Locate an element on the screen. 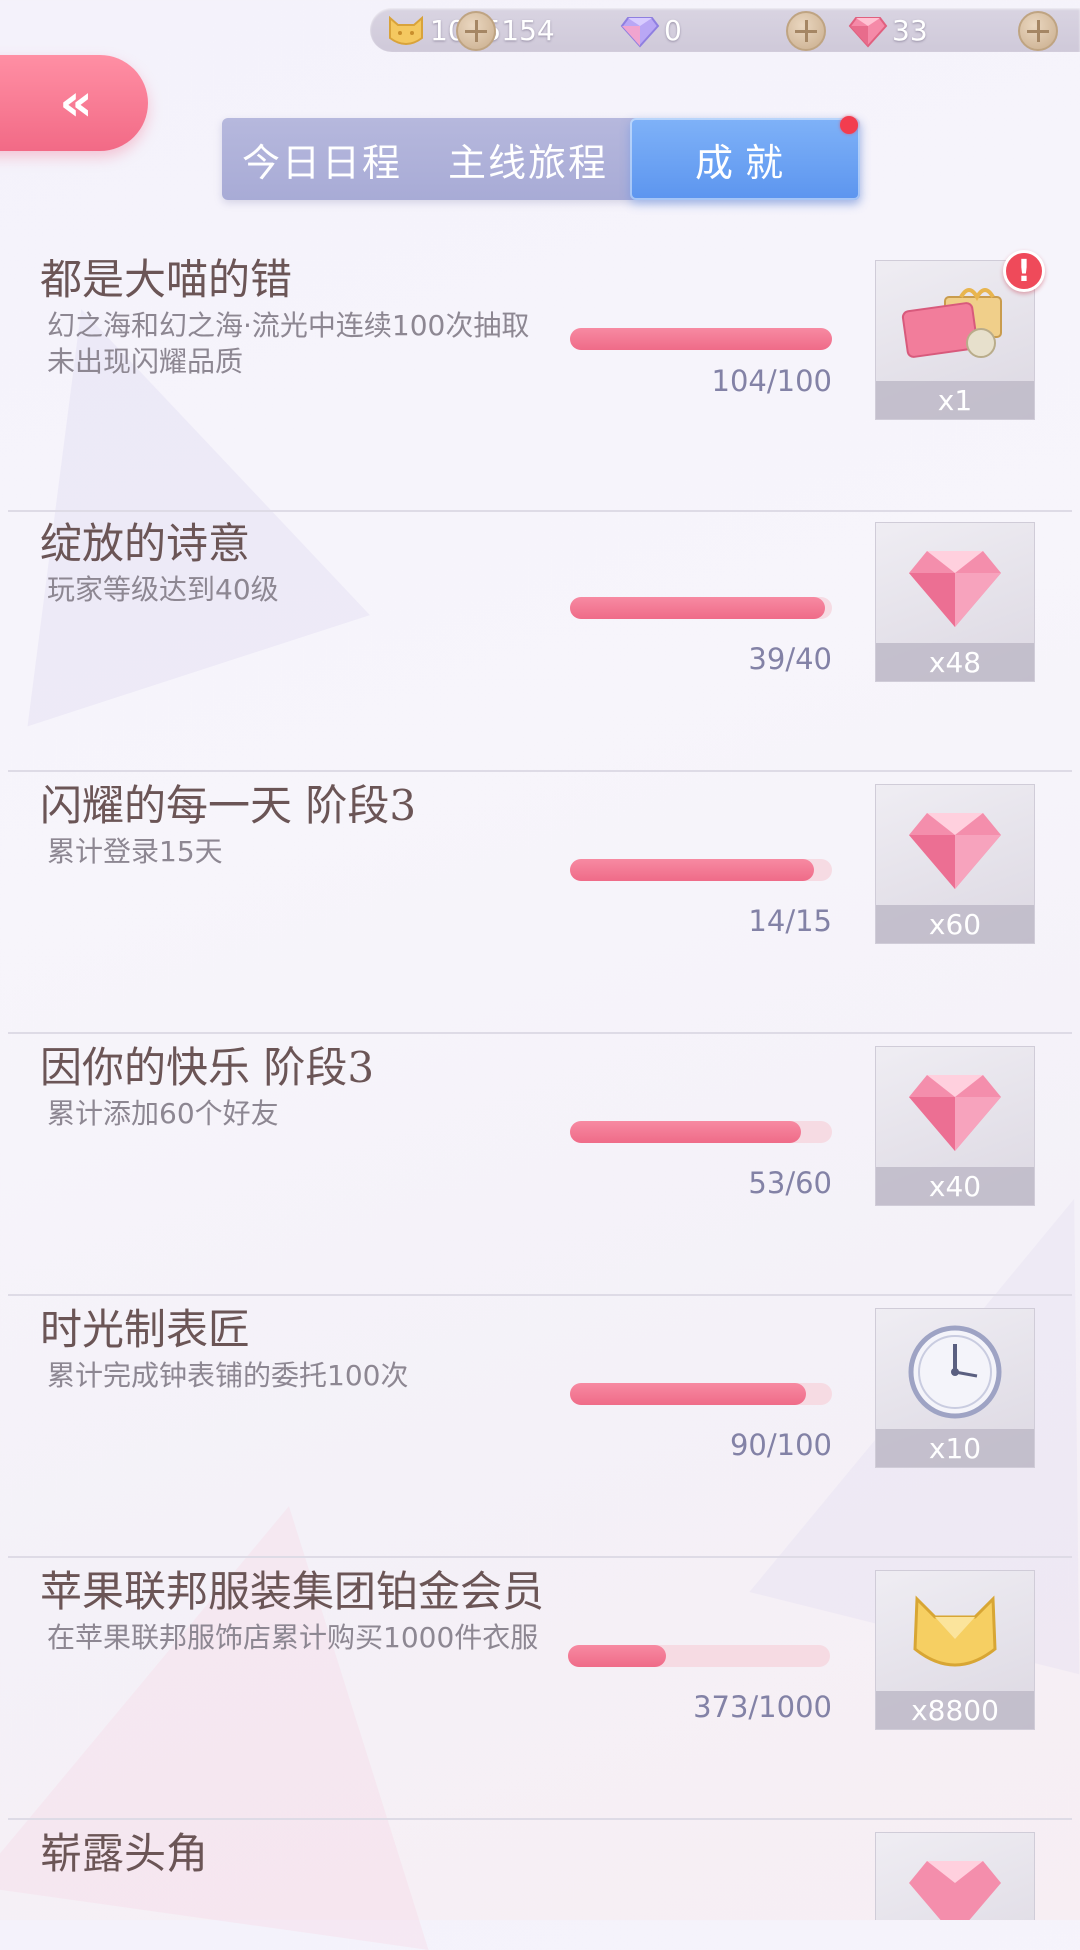 The height and width of the screenshot is (1950, 1080). add-coins-button is located at coordinates (476, 31).